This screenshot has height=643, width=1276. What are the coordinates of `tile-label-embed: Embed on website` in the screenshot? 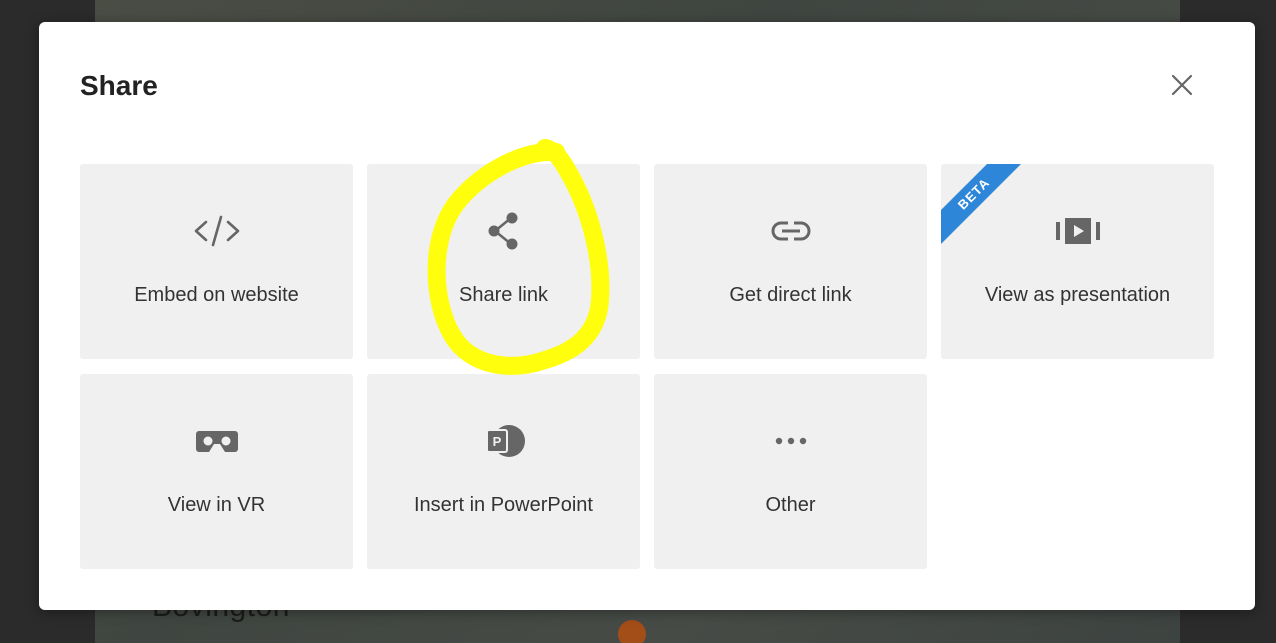 It's located at (216, 295).